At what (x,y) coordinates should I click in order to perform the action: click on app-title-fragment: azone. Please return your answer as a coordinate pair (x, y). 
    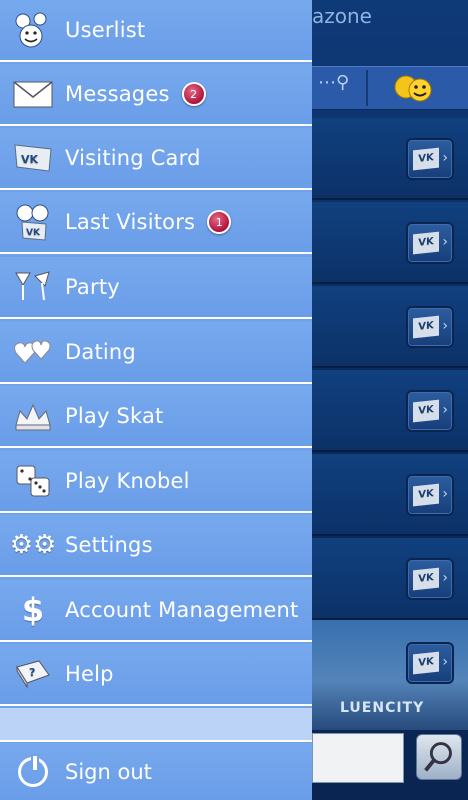
    Looking at the image, I should click on (342, 16).